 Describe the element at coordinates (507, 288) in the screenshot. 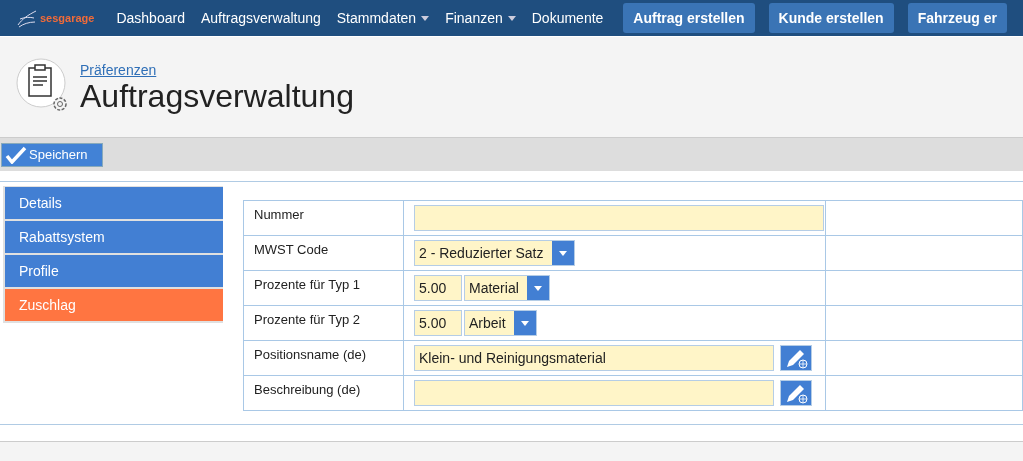

I see `select-field: Material` at that location.